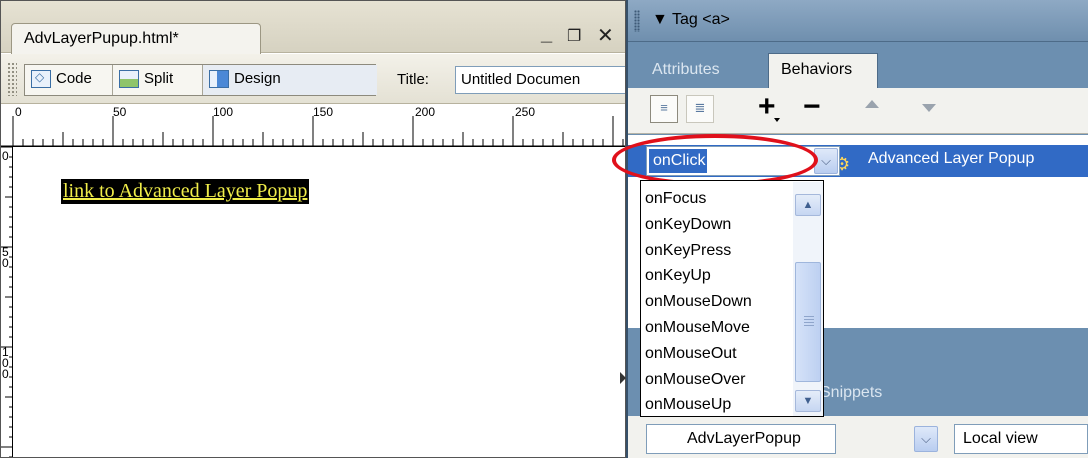 The width and height of the screenshot is (1088, 458). Describe the element at coordinates (808, 401) in the screenshot. I see `scroll-down-icon: ▼` at that location.